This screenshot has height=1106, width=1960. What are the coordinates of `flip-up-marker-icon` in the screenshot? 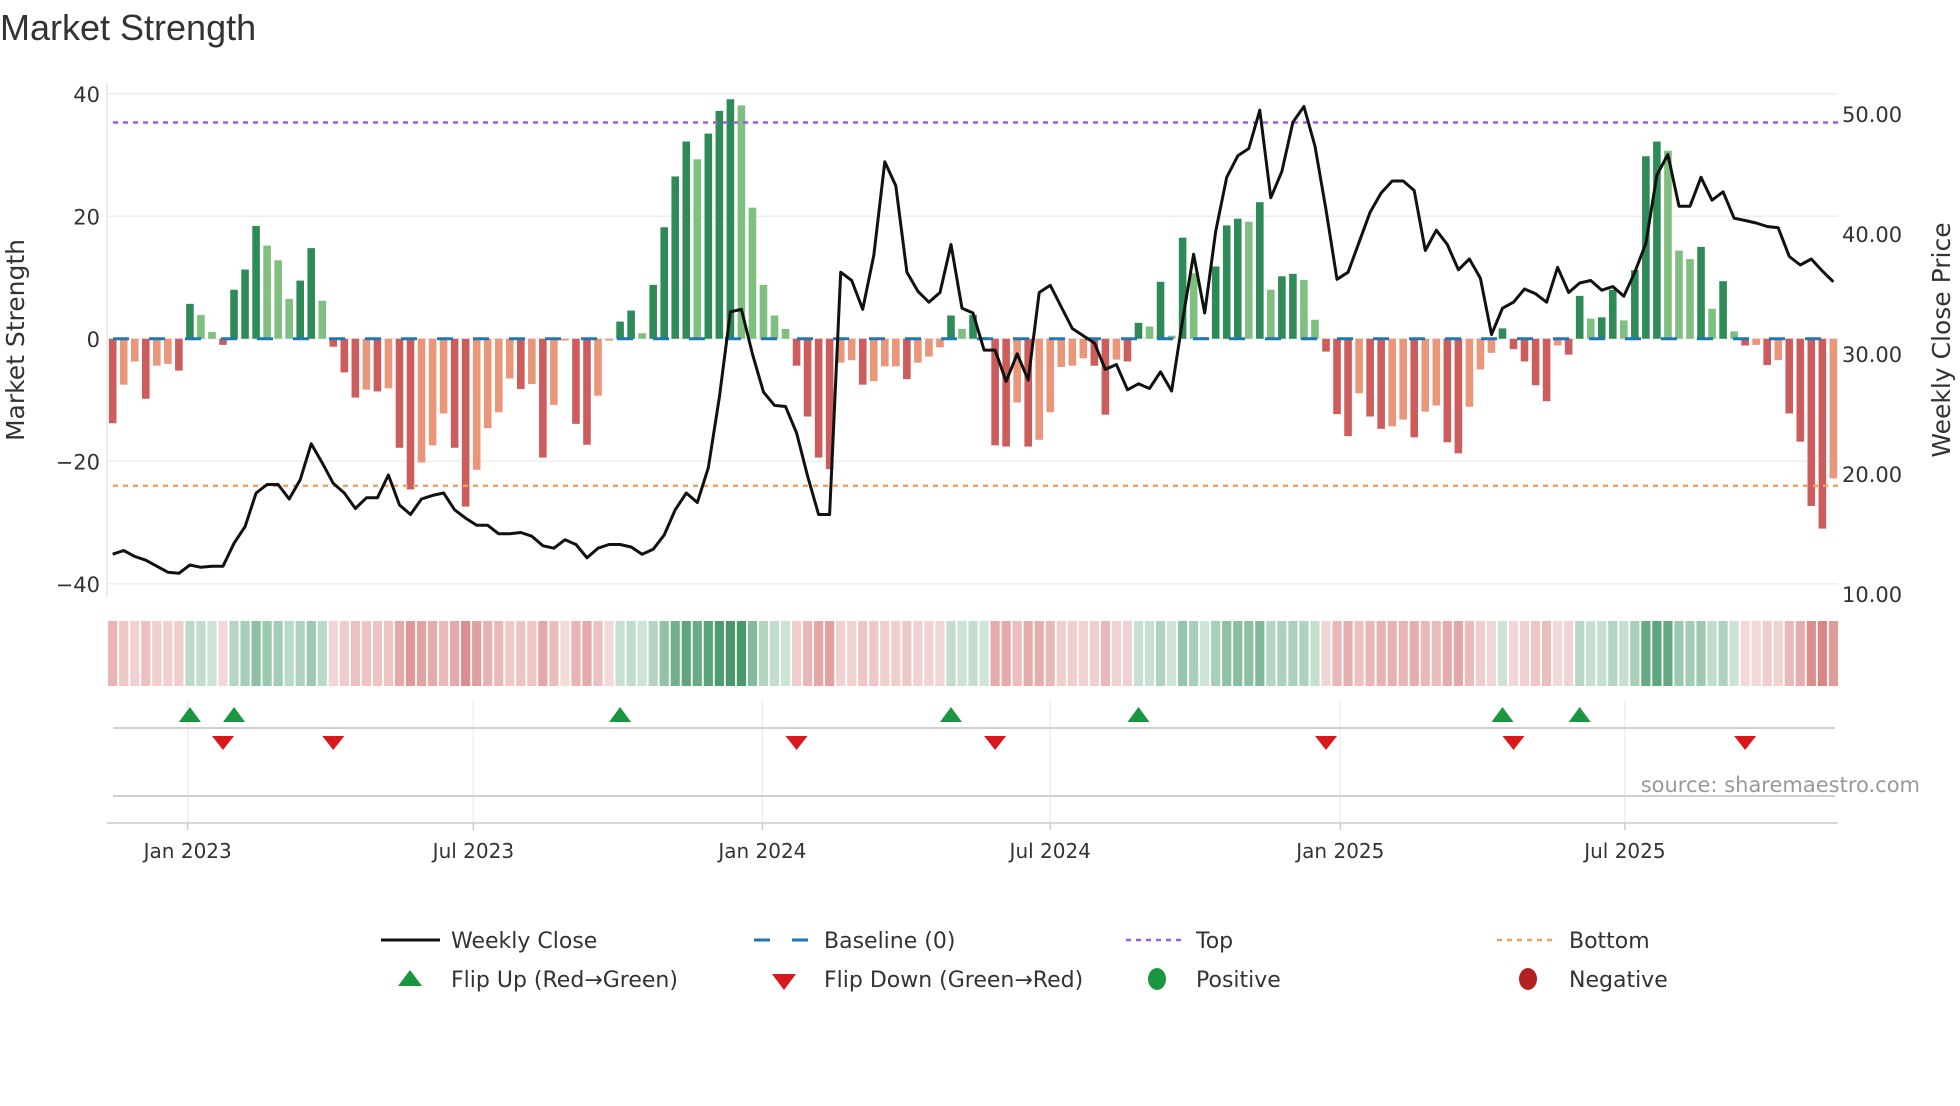 It's located at (189, 714).